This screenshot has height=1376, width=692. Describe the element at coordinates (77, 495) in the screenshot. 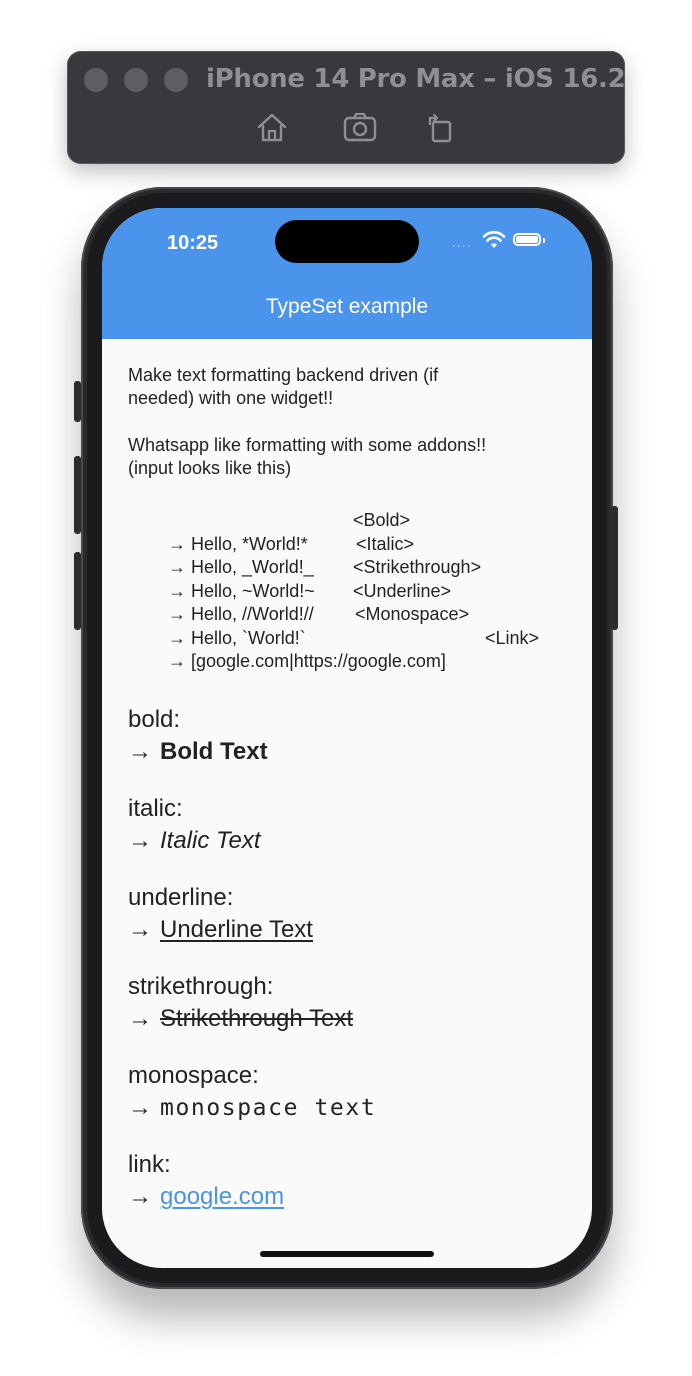

I see `volume-up-button` at that location.